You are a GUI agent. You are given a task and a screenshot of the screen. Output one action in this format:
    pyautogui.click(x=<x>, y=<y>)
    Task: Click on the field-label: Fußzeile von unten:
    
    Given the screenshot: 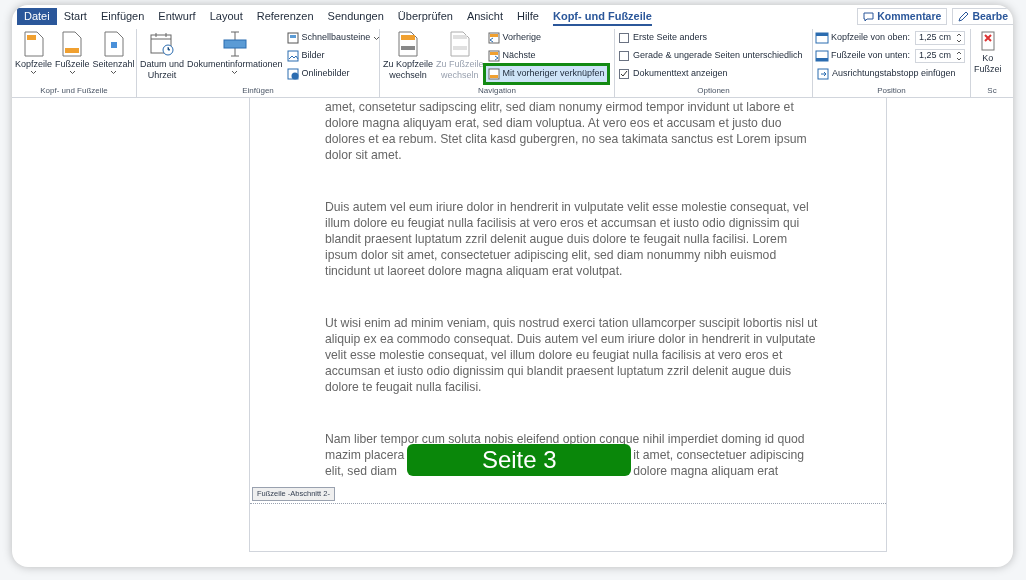 What is the action you would take?
    pyautogui.click(x=871, y=56)
    